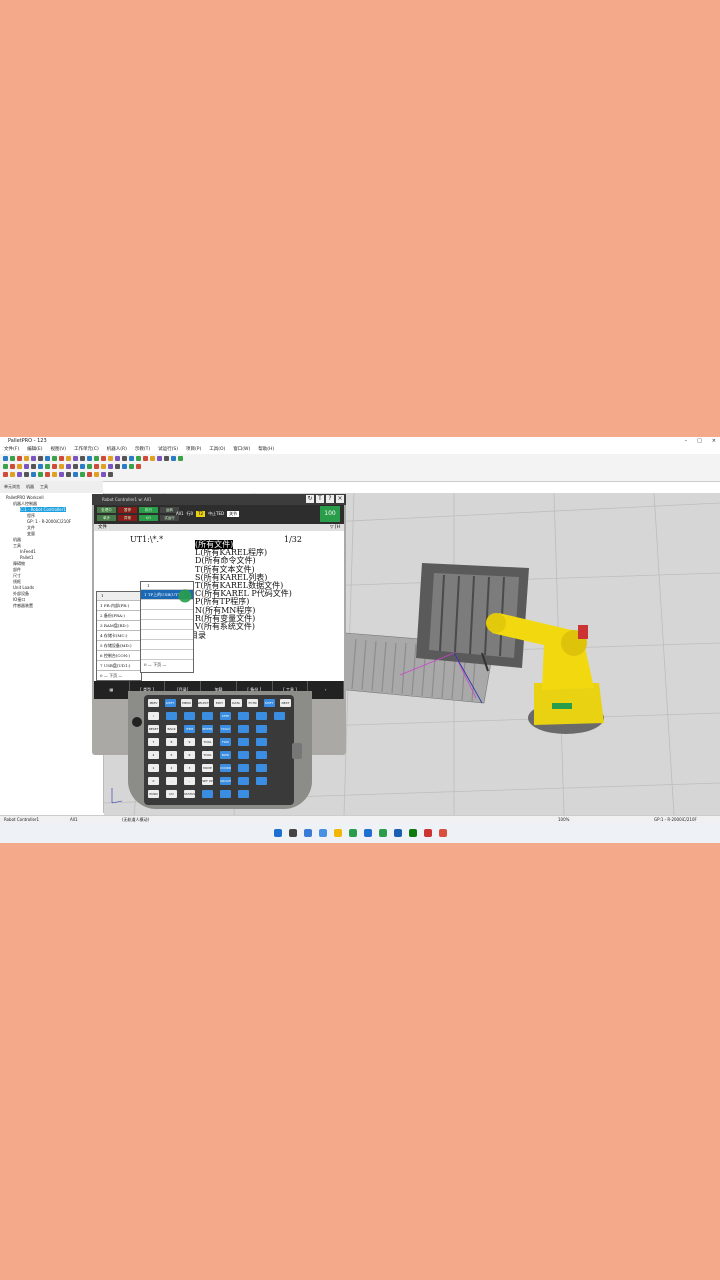 The height and width of the screenshot is (1280, 720). Describe the element at coordinates (171, 781) in the screenshot. I see `keypad-key: .` at that location.